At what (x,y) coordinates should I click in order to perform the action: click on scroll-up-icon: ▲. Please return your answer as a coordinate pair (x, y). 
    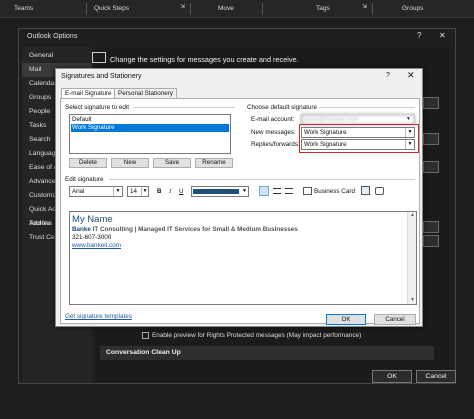
    Looking at the image, I should click on (412, 215).